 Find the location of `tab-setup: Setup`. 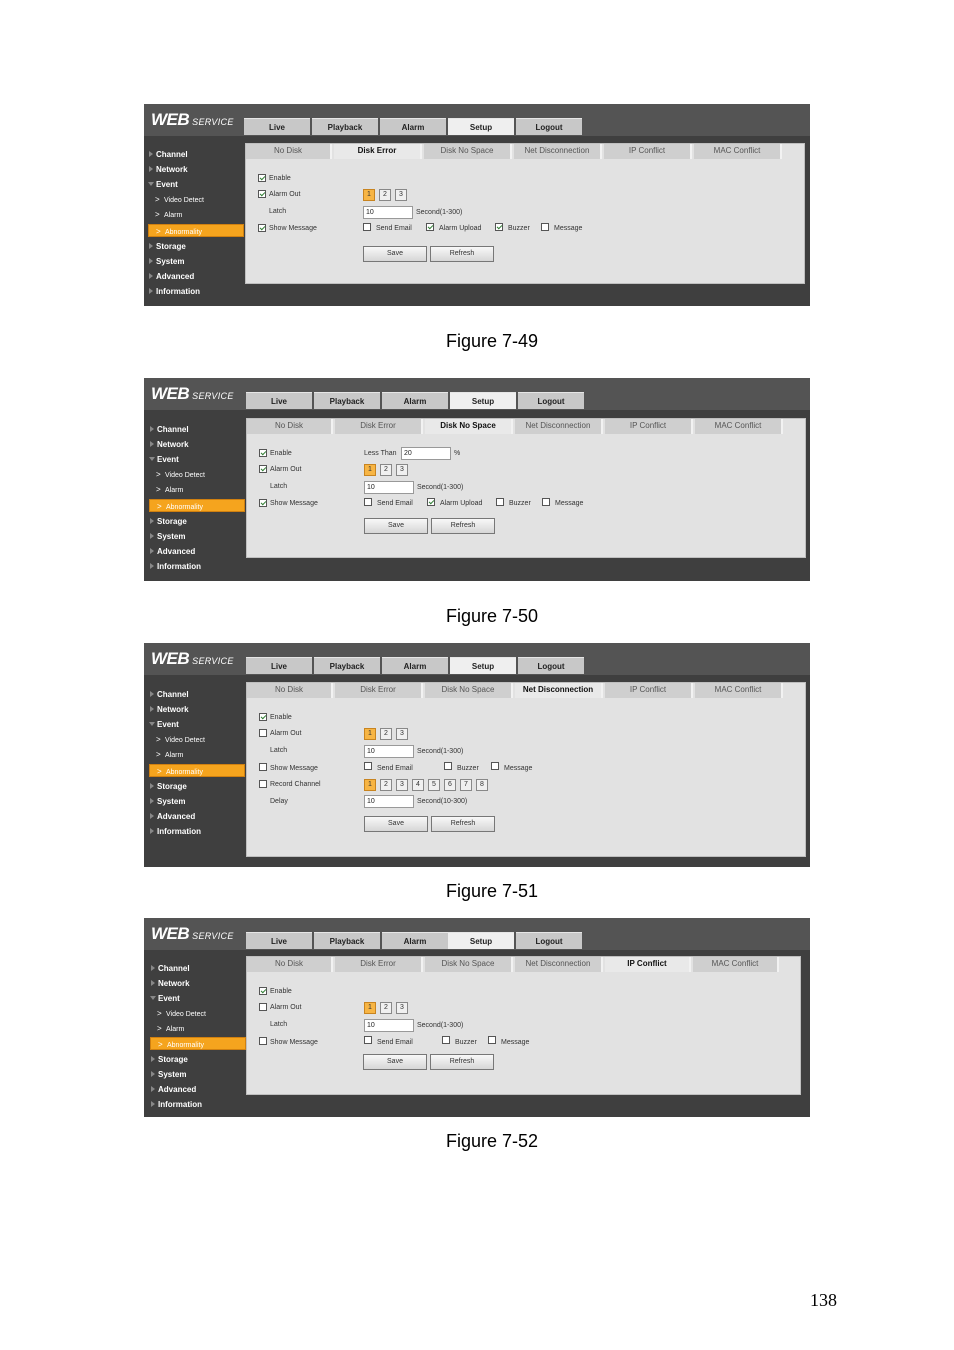

tab-setup: Setup is located at coordinates (481, 940).